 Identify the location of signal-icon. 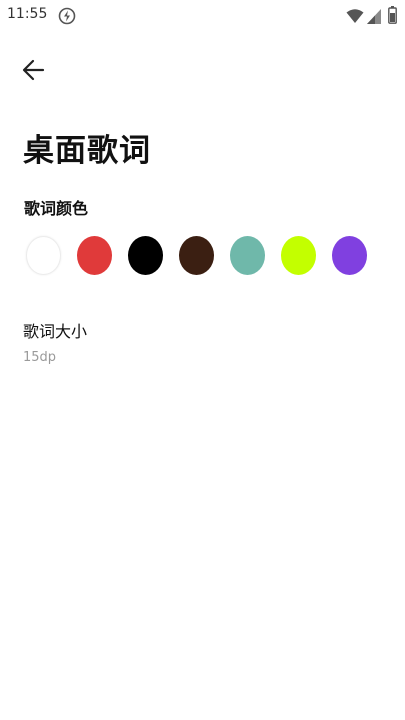
(374, 16).